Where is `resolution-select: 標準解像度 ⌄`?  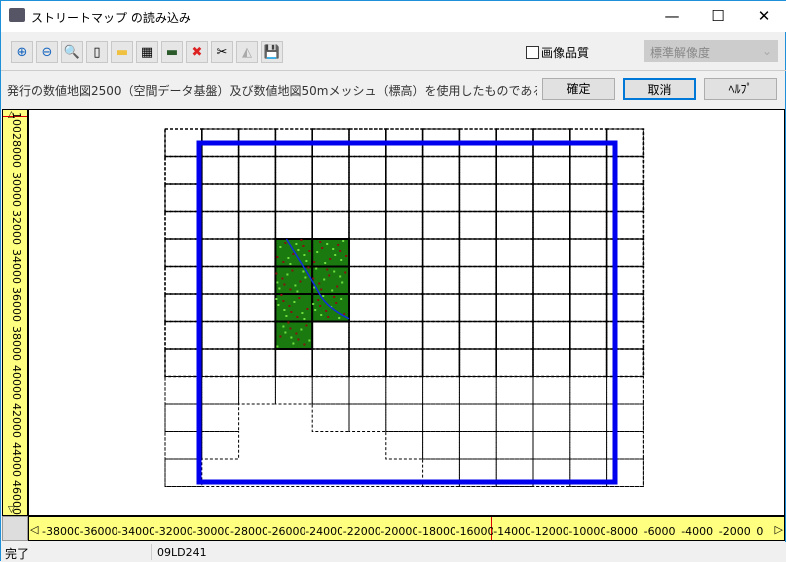
resolution-select: 標準解像度 ⌄ is located at coordinates (711, 51).